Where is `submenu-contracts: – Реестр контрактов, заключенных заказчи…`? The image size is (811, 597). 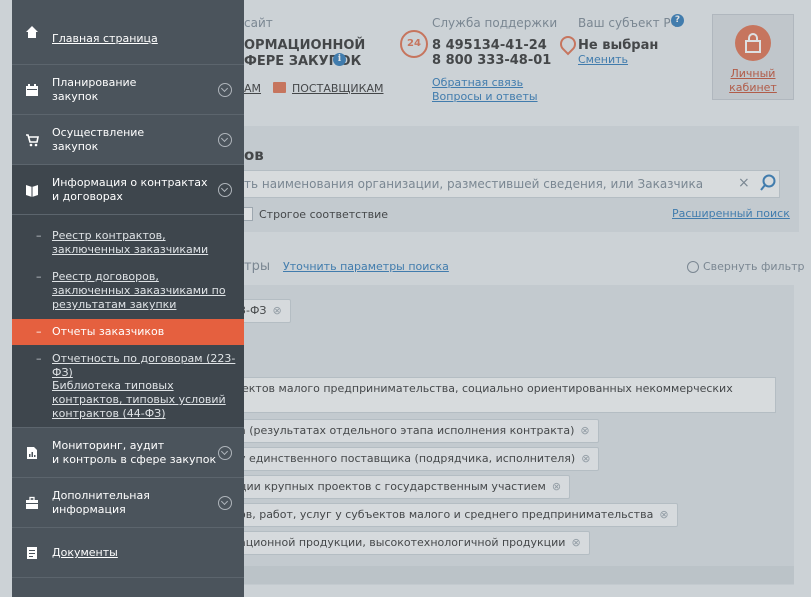
submenu-contracts: – Реестр контрактов, заключенных заказчи… is located at coordinates (128, 321).